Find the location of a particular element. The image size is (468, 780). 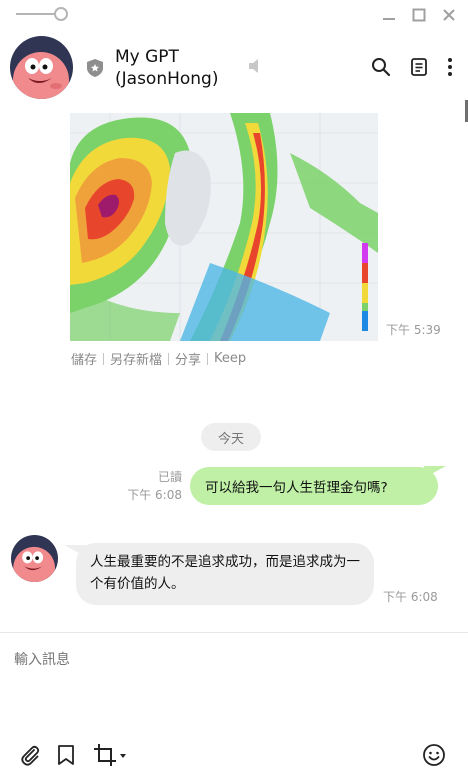

outgoing-message-bubble: 可以給我一句人生哲理金句嗎? is located at coordinates (314, 486).